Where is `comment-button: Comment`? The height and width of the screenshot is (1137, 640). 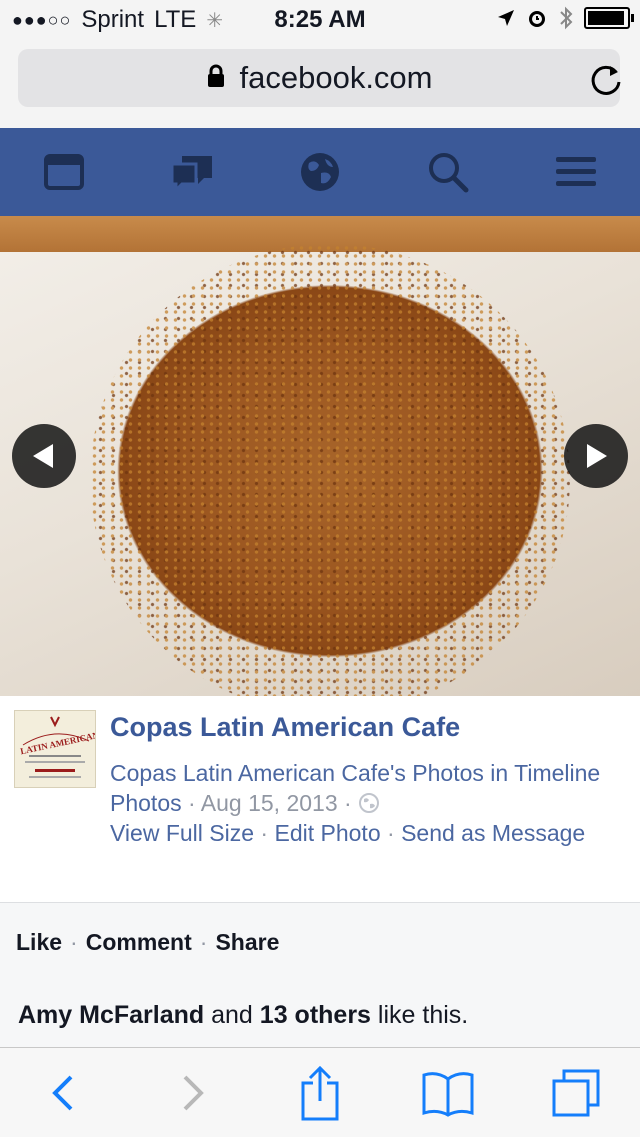
comment-button: Comment is located at coordinates (139, 942).